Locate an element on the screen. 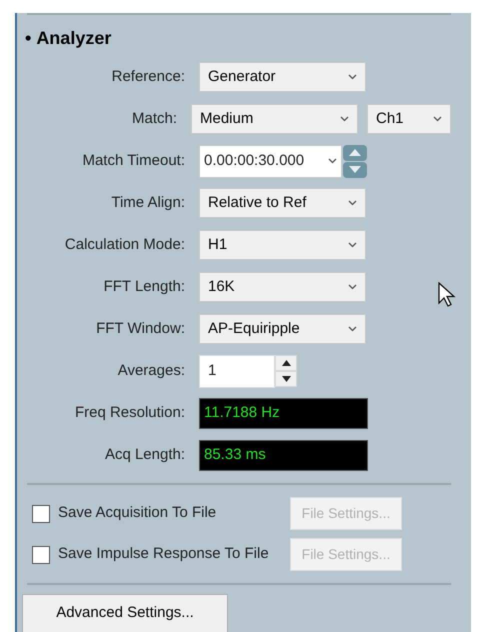 Image resolution: width=480 pixels, height=632 pixels. field-label: FFT Length: is located at coordinates (143, 286).